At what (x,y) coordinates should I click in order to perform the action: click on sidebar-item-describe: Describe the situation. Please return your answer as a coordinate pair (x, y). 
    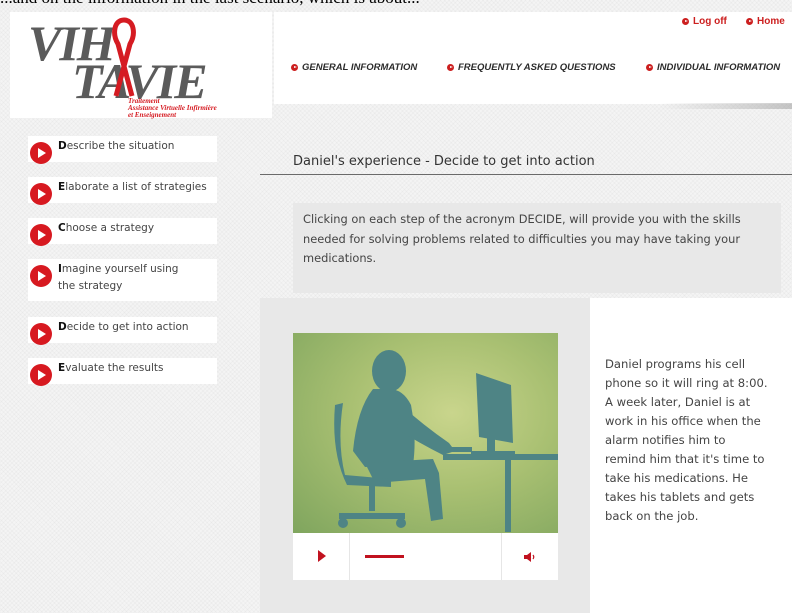
    Looking at the image, I should click on (122, 150).